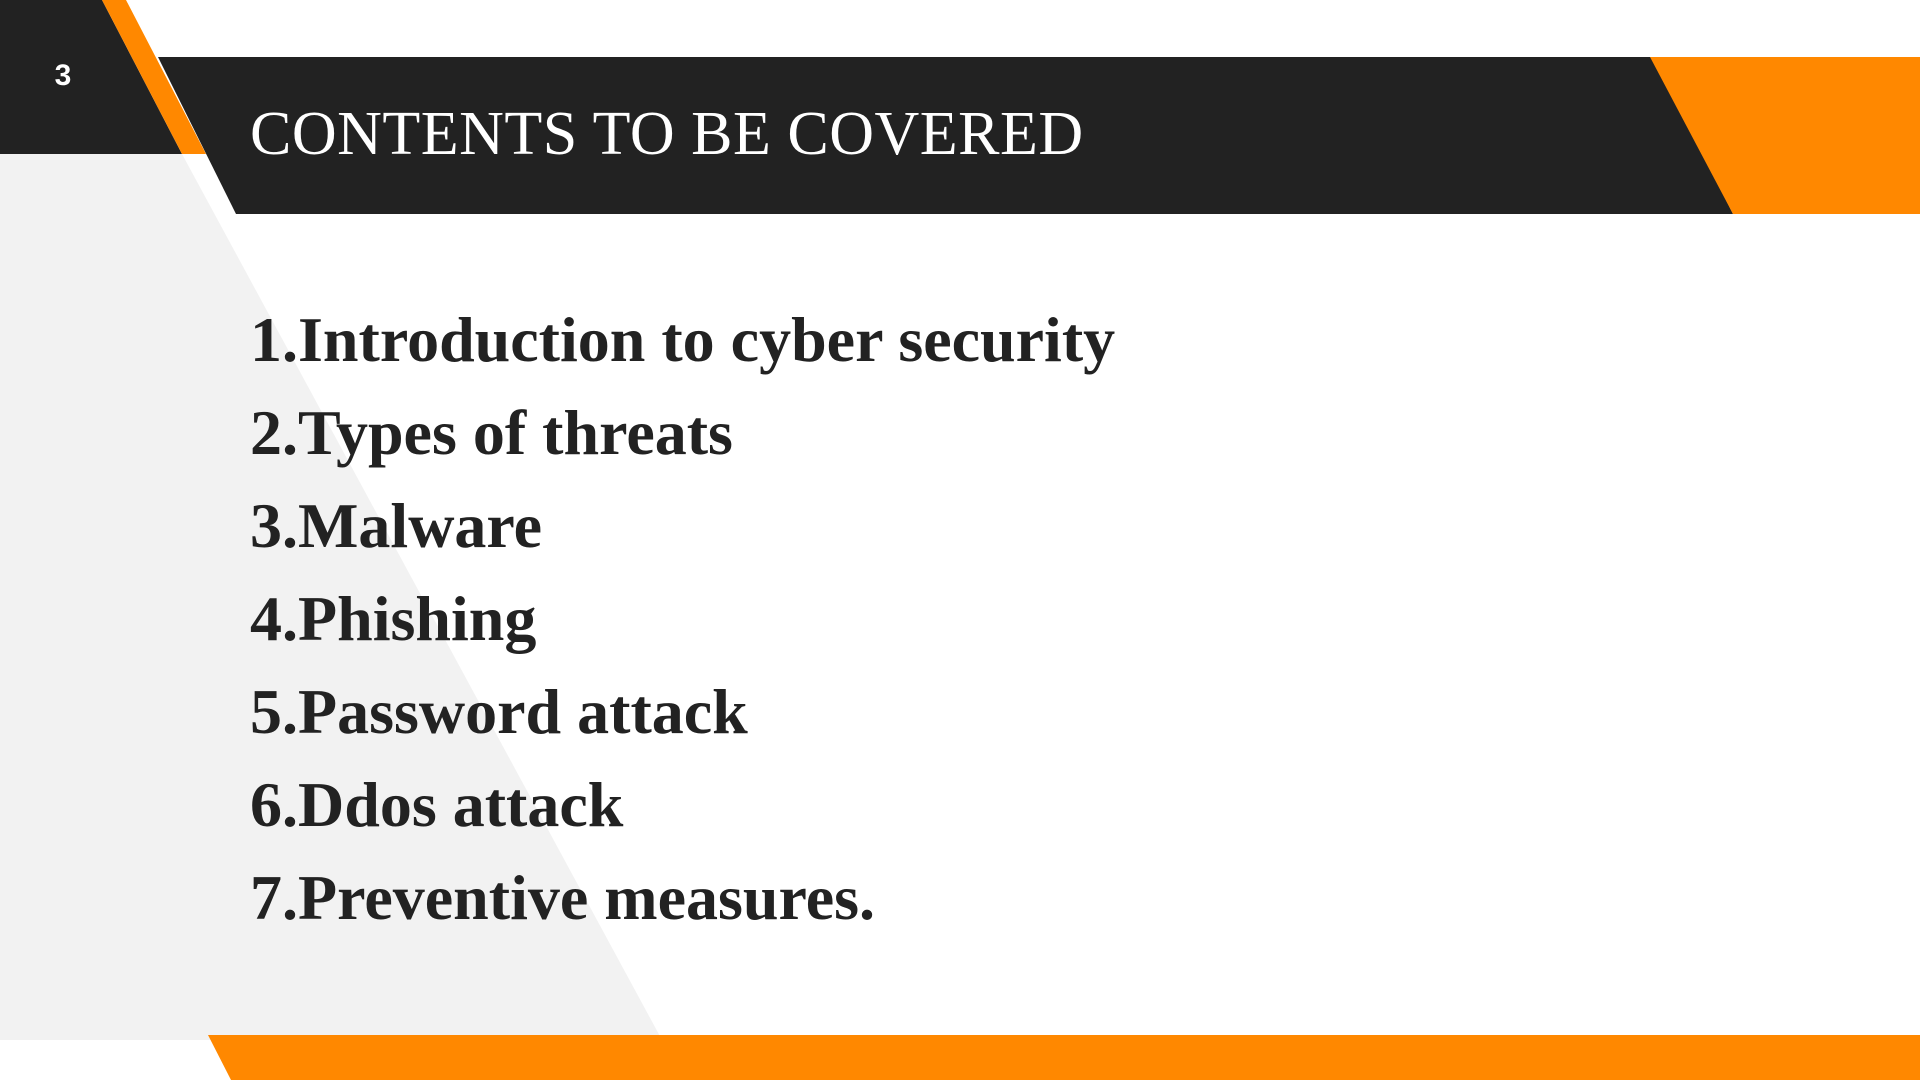 This screenshot has height=1080, width=1920. I want to click on list-item: 6.Ddos attack, so click(437, 804).